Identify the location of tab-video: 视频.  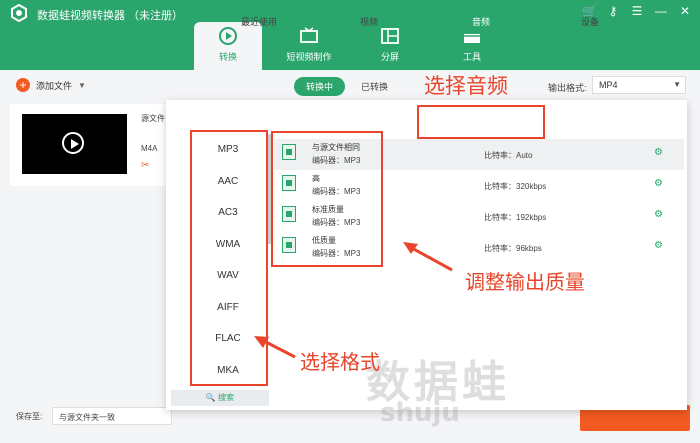
(369, 22).